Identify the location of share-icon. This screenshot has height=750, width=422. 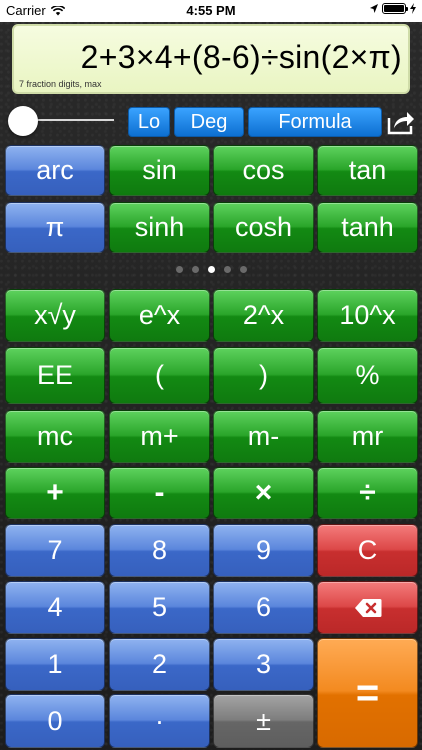
(401, 122).